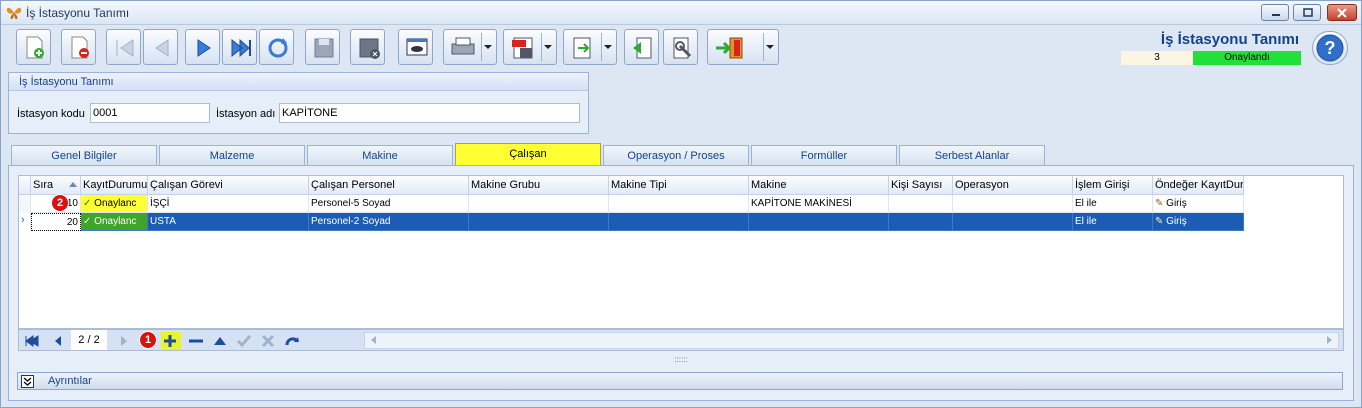  What do you see at coordinates (1329, 340) in the screenshot?
I see `scroll-right-icon` at bounding box center [1329, 340].